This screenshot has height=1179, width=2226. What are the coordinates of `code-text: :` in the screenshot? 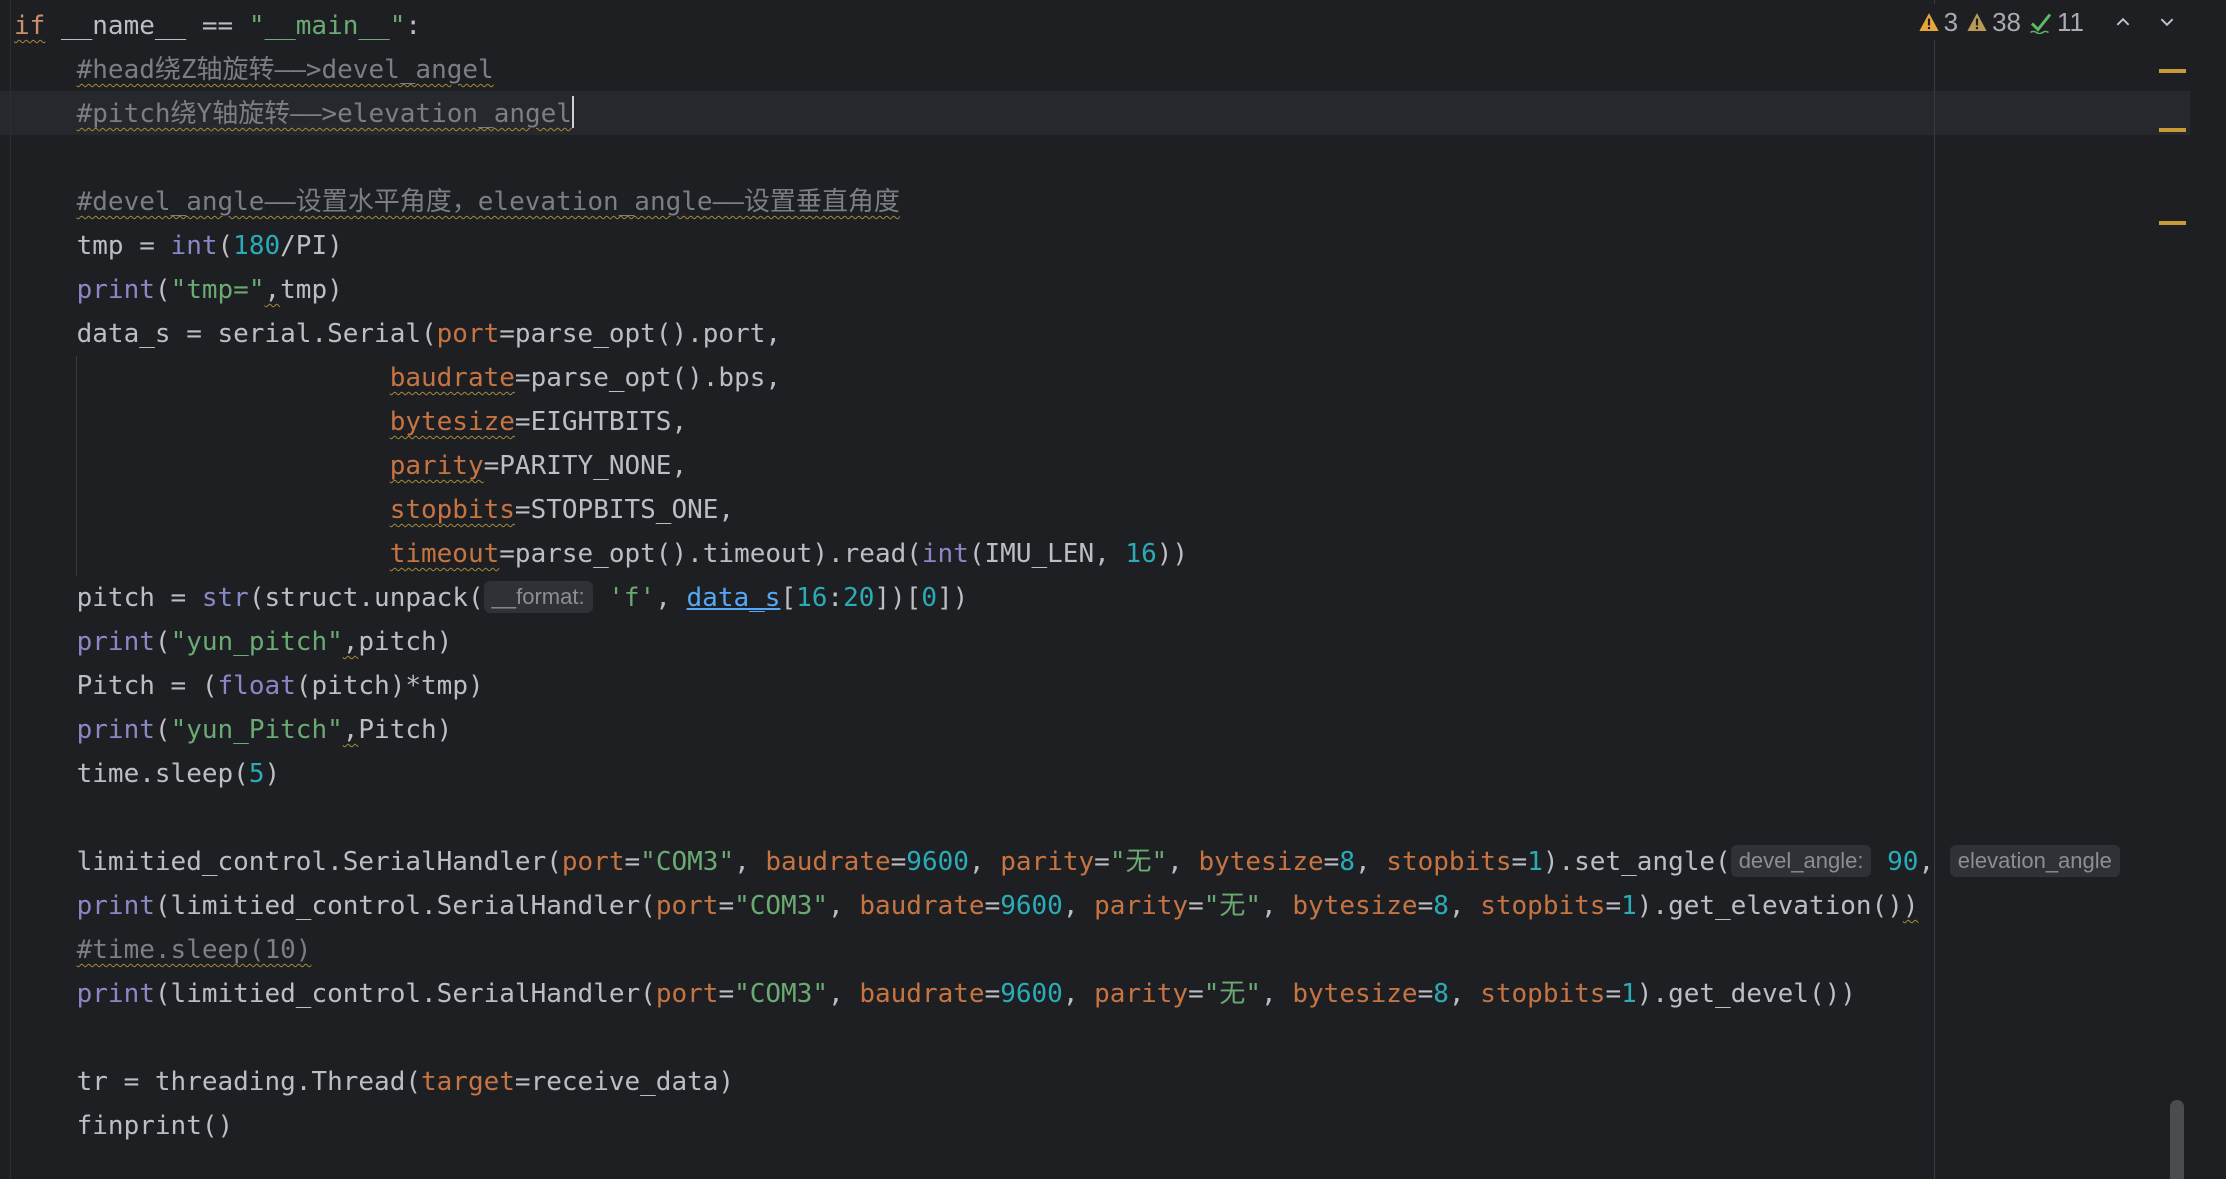 It's located at (413, 26).